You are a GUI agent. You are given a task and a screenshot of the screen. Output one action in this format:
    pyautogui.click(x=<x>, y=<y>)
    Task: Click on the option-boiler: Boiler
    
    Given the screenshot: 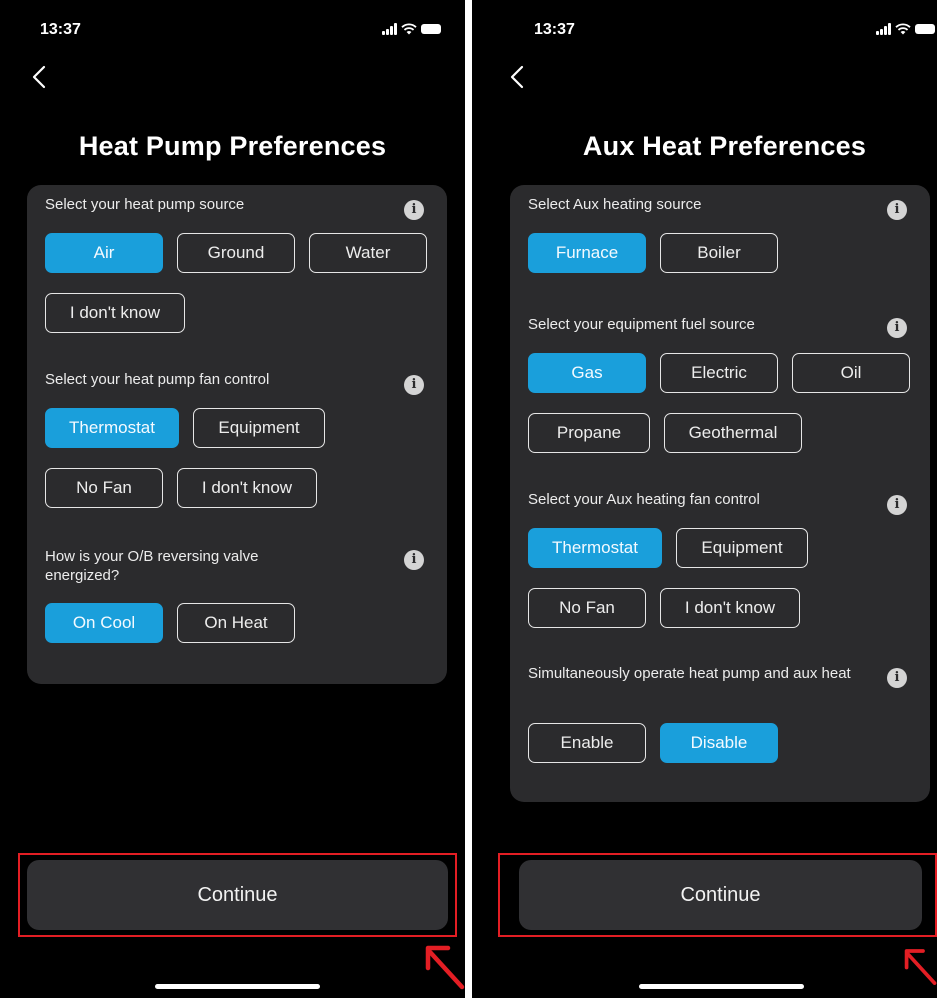 What is the action you would take?
    pyautogui.click(x=719, y=253)
    